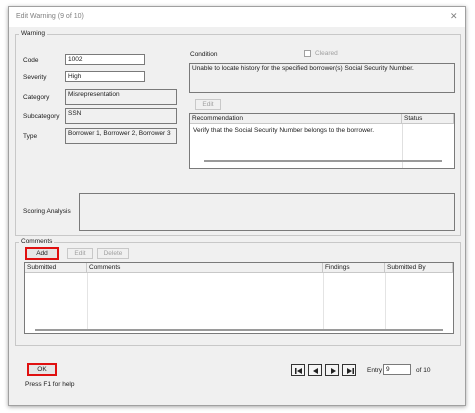 This screenshot has height=413, width=475. I want to click on close-icon: ✕, so click(454, 16).